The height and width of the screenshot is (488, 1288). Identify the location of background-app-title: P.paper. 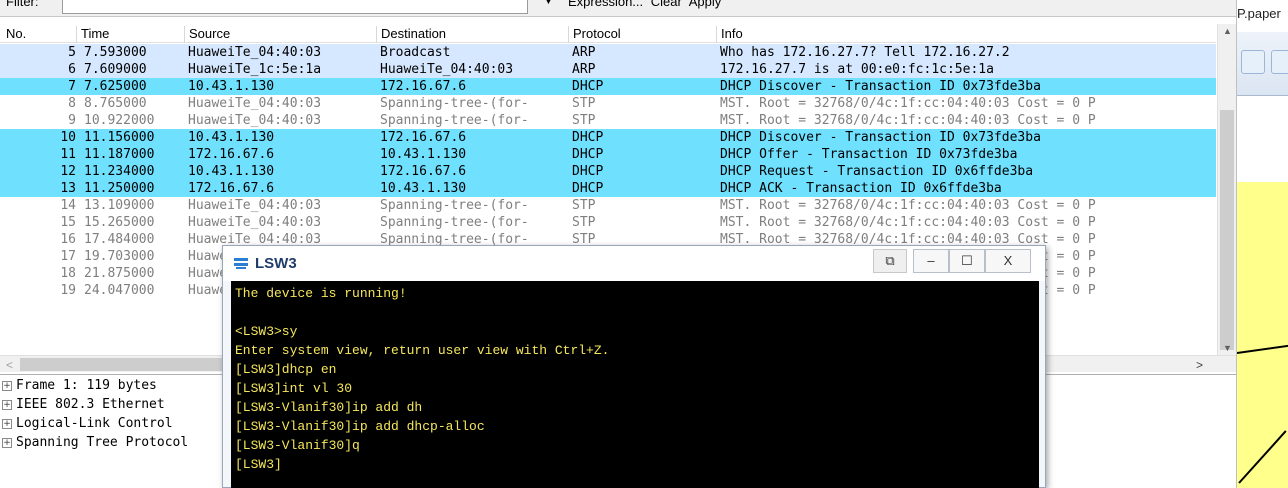
(1259, 13).